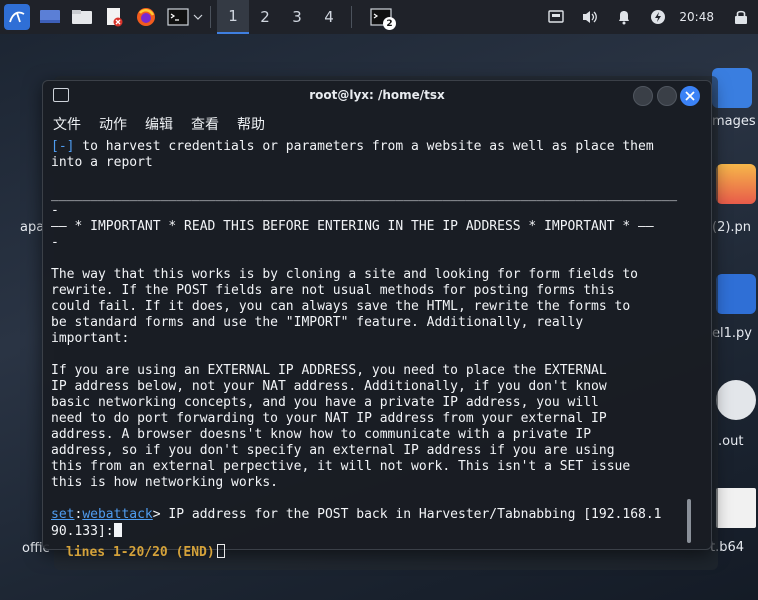 The image size is (758, 600). I want to click on desktop-folder-icon, so click(732, 88).